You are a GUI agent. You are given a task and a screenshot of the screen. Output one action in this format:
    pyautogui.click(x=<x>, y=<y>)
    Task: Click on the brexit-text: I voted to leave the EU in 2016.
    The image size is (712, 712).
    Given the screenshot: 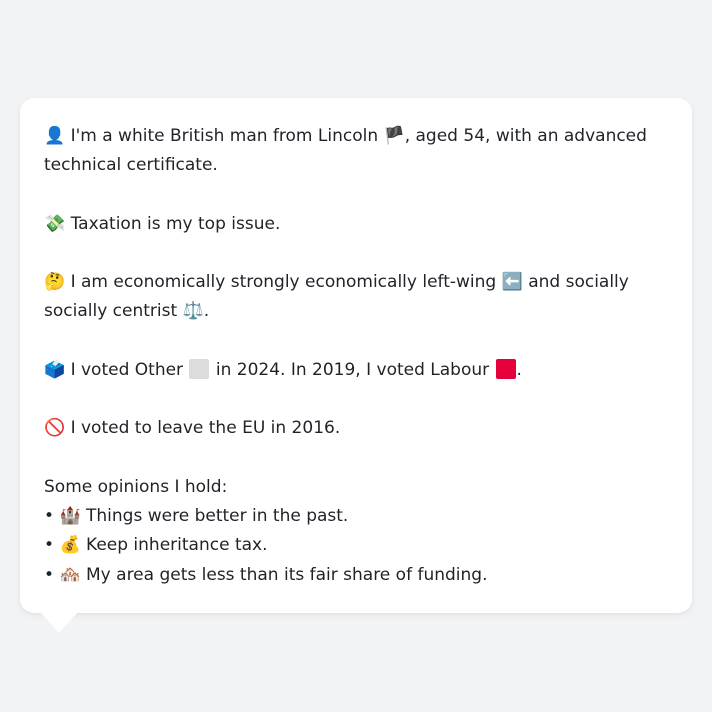 What is the action you would take?
    pyautogui.click(x=205, y=428)
    